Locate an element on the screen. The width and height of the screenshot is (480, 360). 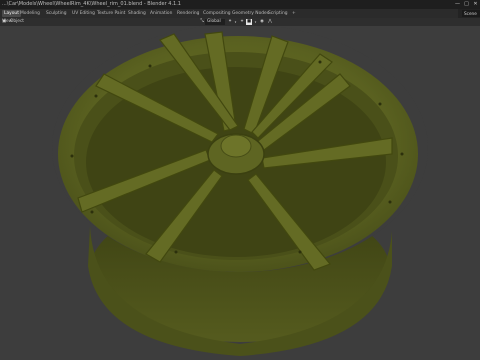
tab-layout: Layout is located at coordinates (11, 13).